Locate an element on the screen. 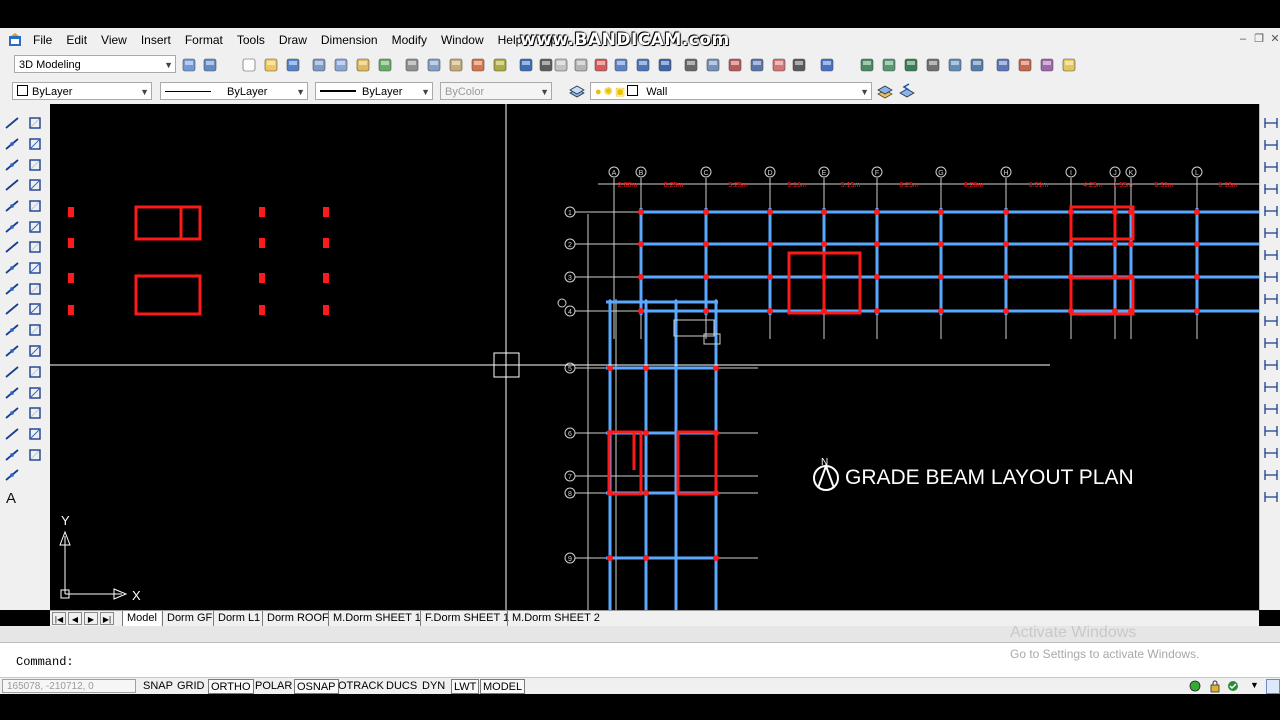 The image size is (1280, 720). make-block-icon is located at coordinates (12, 372).